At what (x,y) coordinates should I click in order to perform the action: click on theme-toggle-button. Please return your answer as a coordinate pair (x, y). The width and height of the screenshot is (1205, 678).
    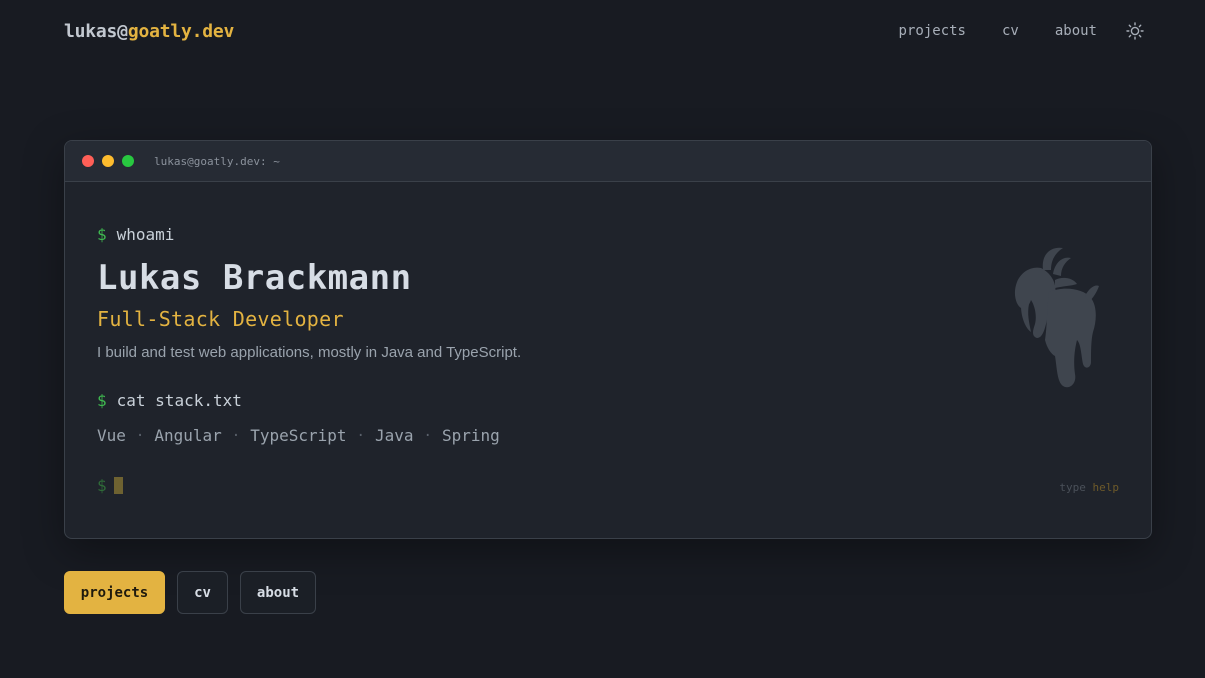
    Looking at the image, I should click on (1135, 31).